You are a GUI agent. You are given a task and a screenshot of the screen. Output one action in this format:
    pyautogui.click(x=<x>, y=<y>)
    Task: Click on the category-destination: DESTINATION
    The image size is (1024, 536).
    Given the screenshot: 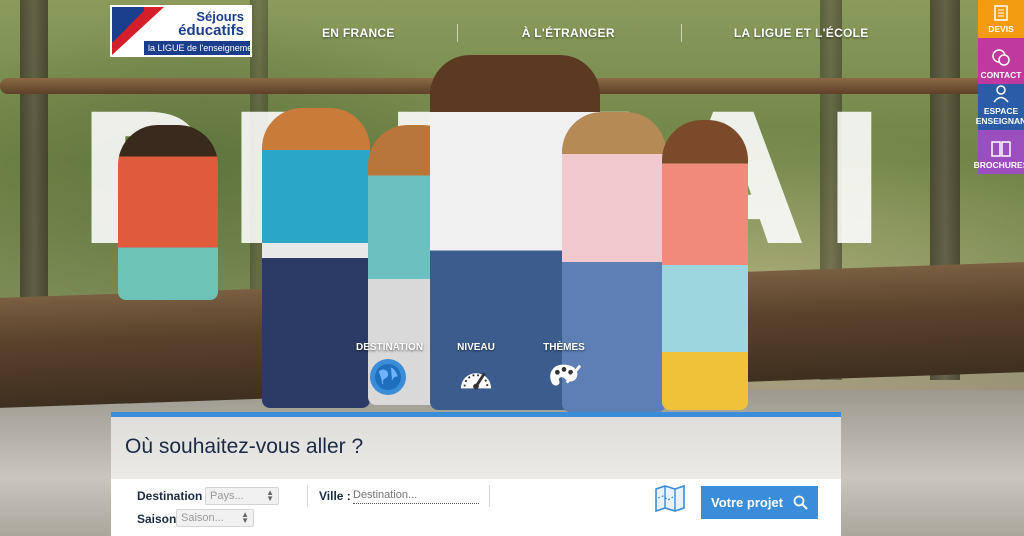 What is the action you would take?
    pyautogui.click(x=390, y=368)
    